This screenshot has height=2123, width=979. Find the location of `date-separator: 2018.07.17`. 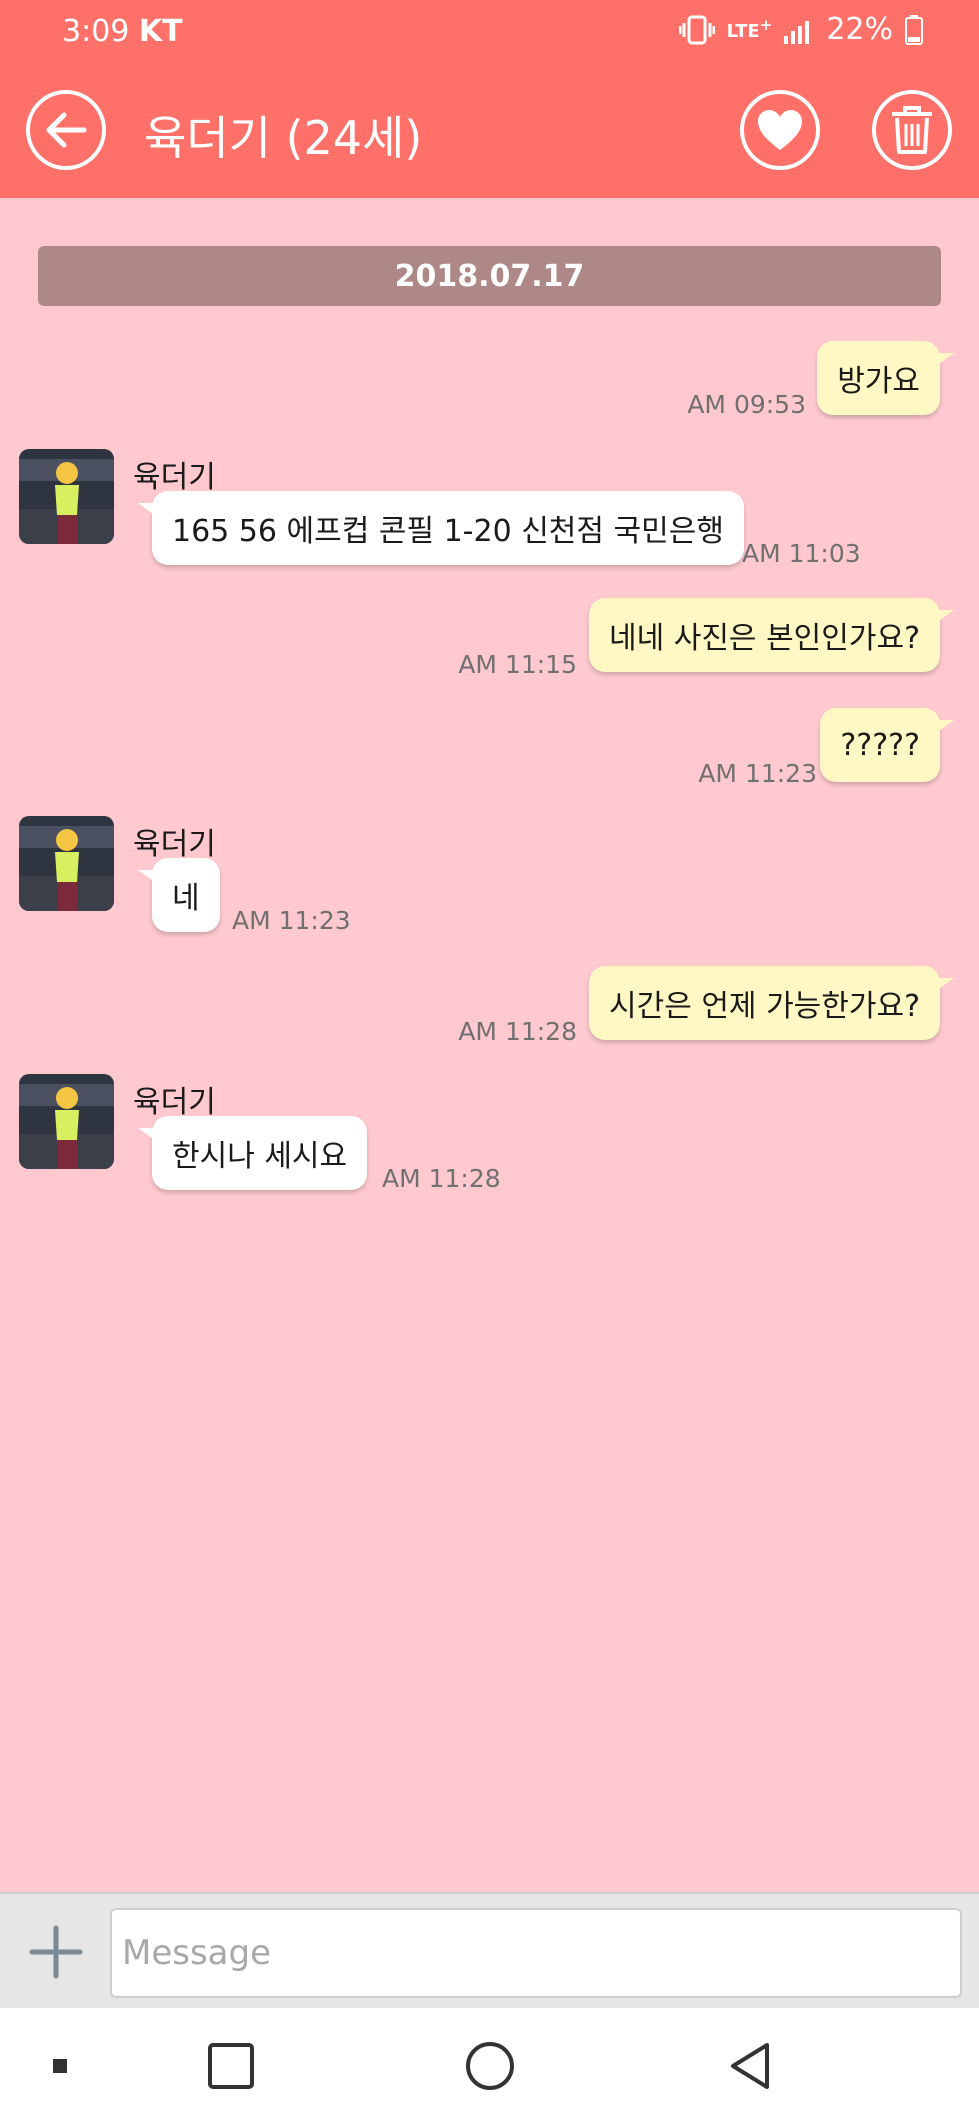

date-separator: 2018.07.17 is located at coordinates (489, 276).